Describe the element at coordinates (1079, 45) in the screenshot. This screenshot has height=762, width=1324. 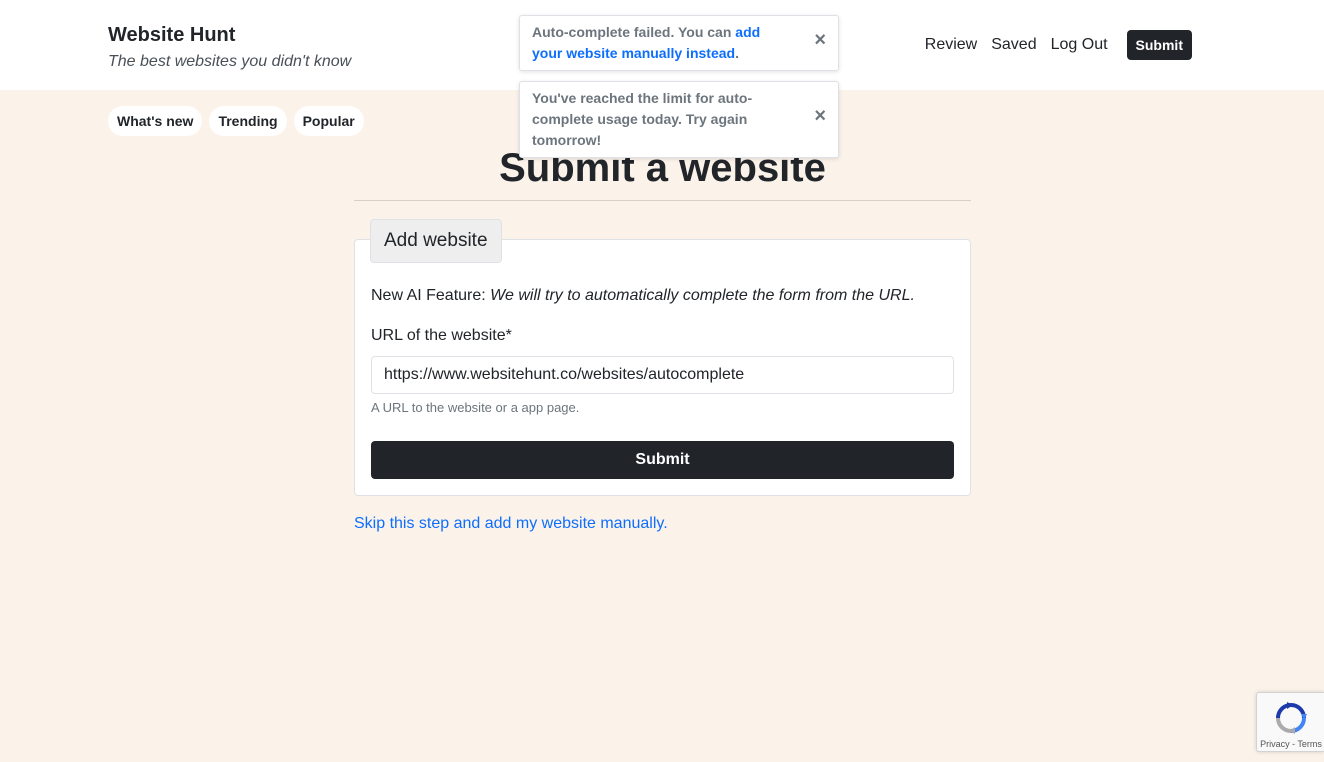
I see `nav-logout-link: Log Out` at that location.